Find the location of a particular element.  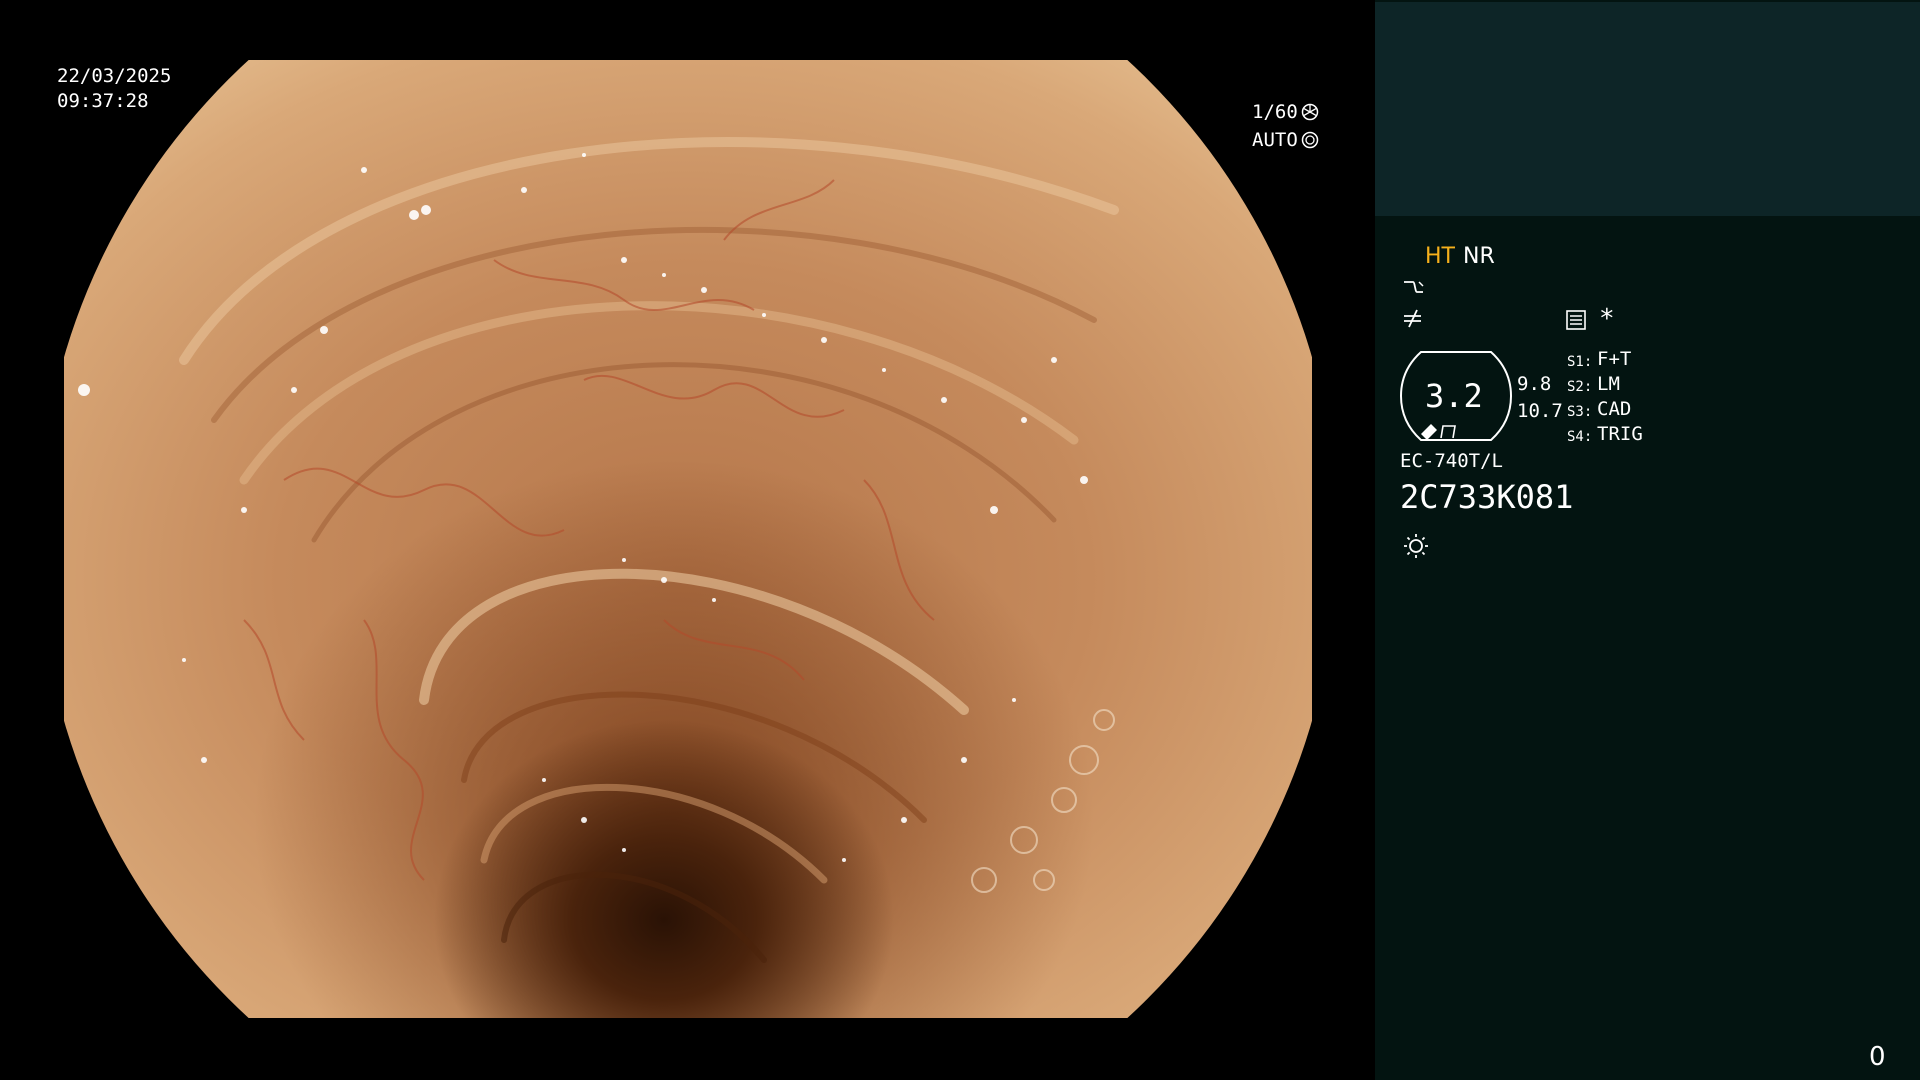

exam-date: 22/03/2025 is located at coordinates (114, 76).